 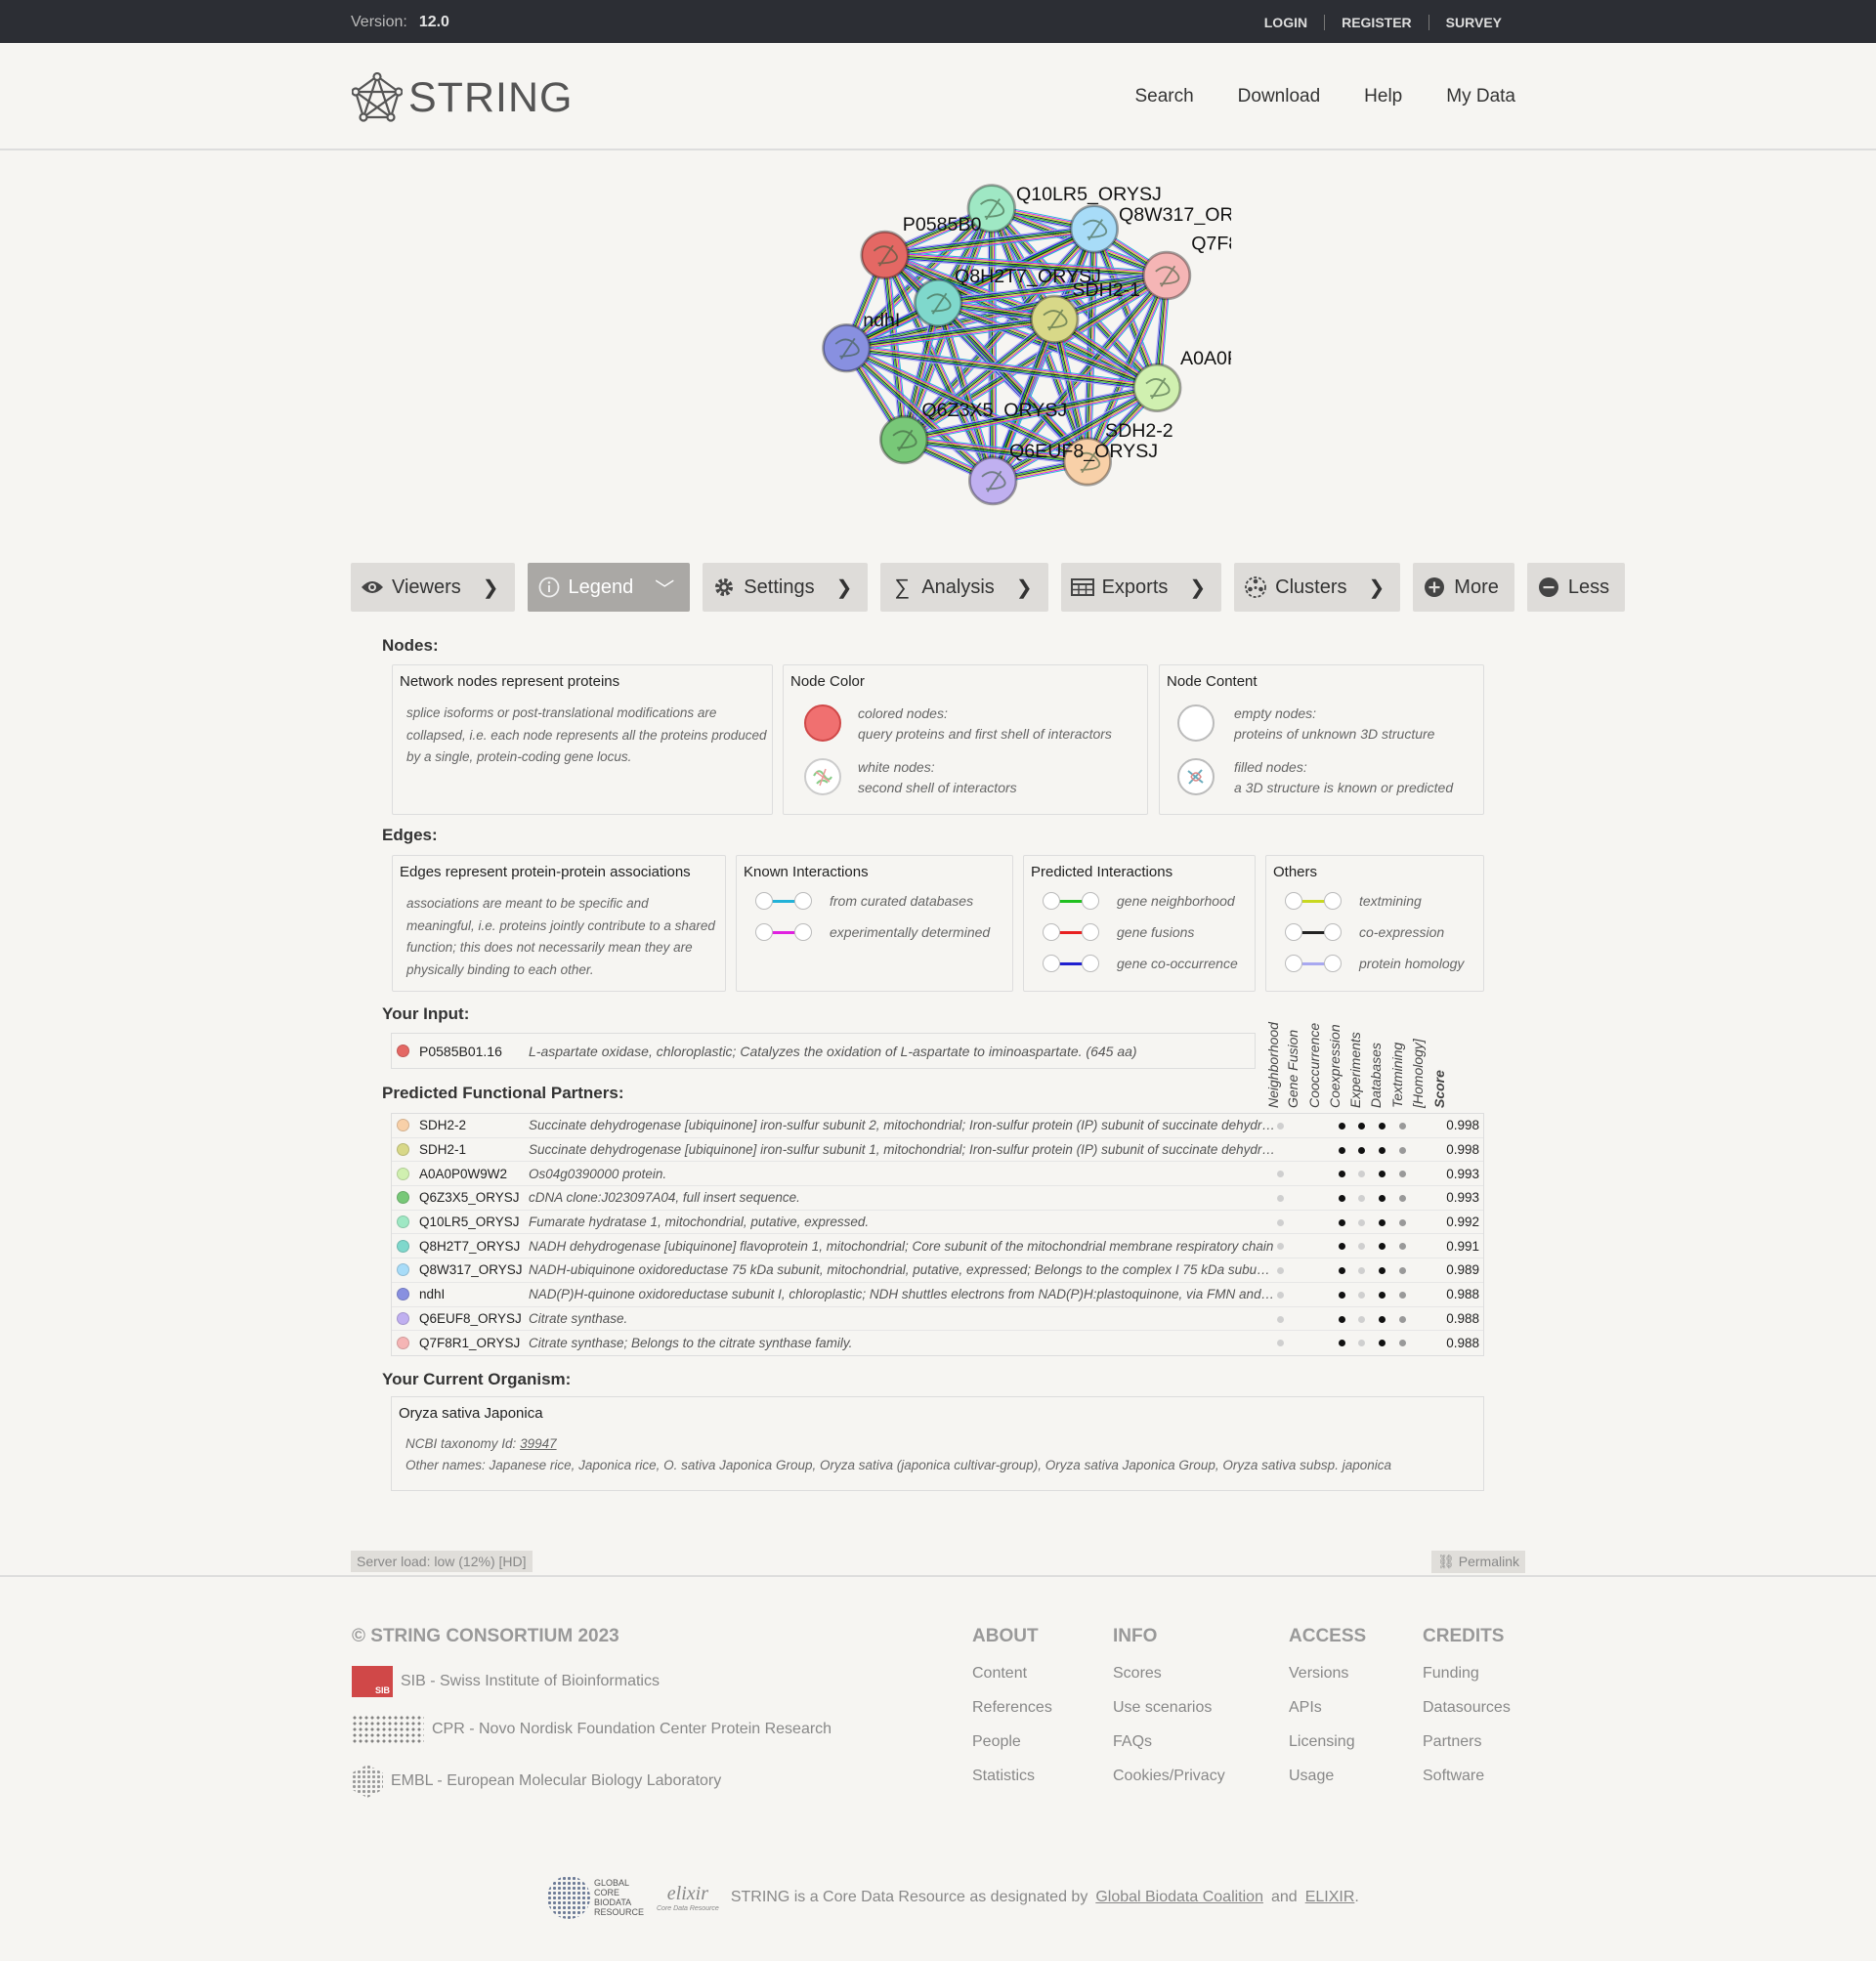 What do you see at coordinates (1169, 1750) in the screenshot?
I see `footer-link-faqs: FAQs` at bounding box center [1169, 1750].